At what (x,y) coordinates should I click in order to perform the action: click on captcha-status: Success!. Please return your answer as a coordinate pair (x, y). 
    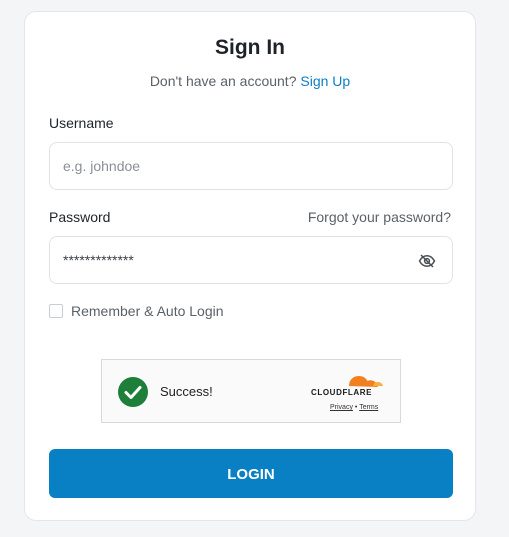
    Looking at the image, I should click on (186, 391).